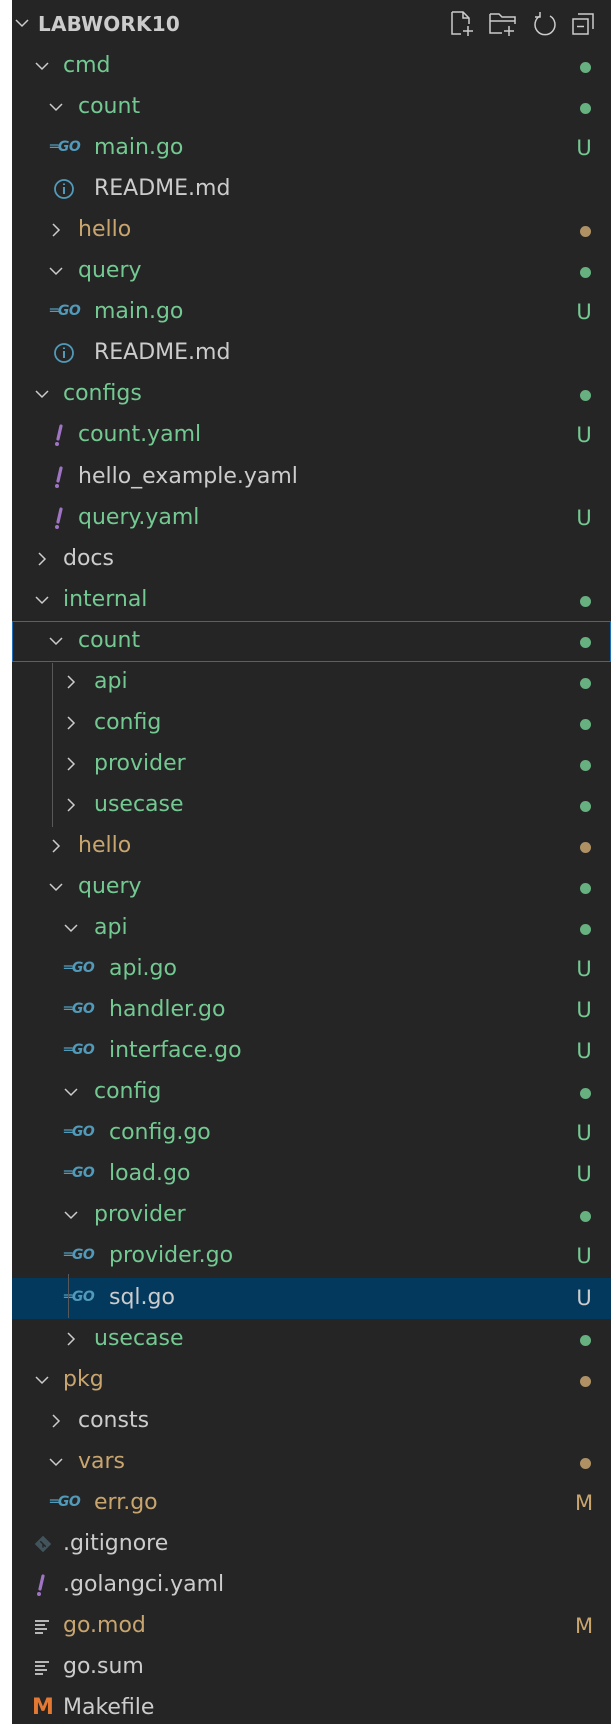 This screenshot has height=1724, width=611. What do you see at coordinates (104, 1625) in the screenshot?
I see `file-name: go.mod` at bounding box center [104, 1625].